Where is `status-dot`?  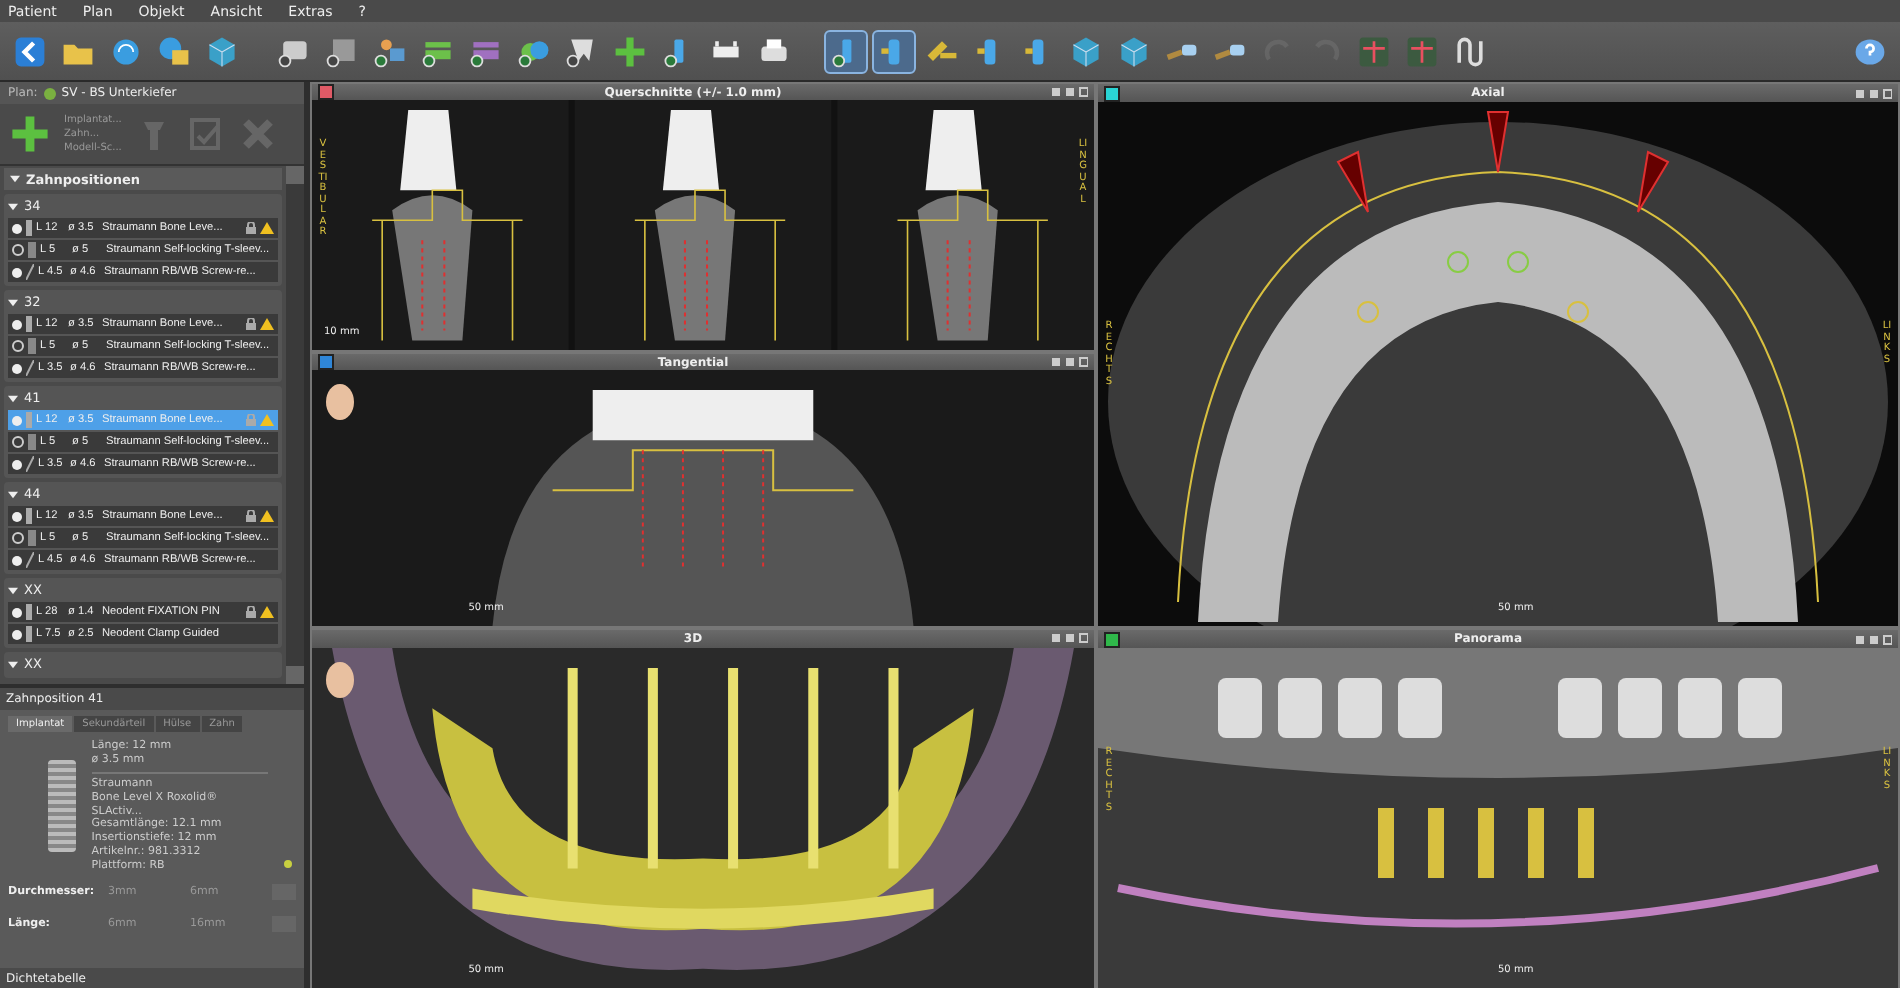 status-dot is located at coordinates (288, 864).